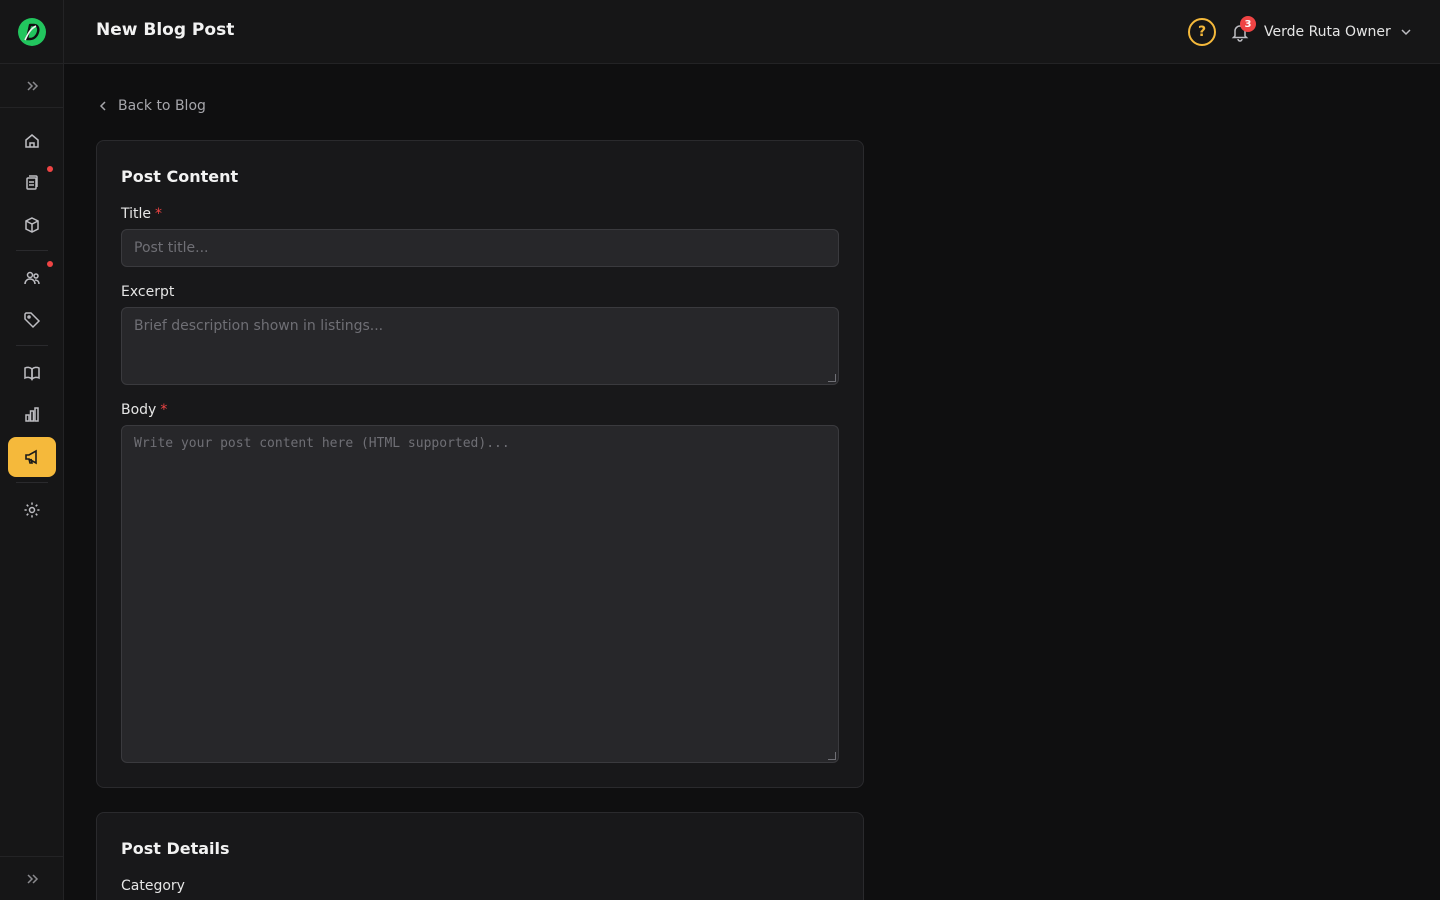 The height and width of the screenshot is (900, 1440). I want to click on expand-sidebar-button, so click(32, 86).